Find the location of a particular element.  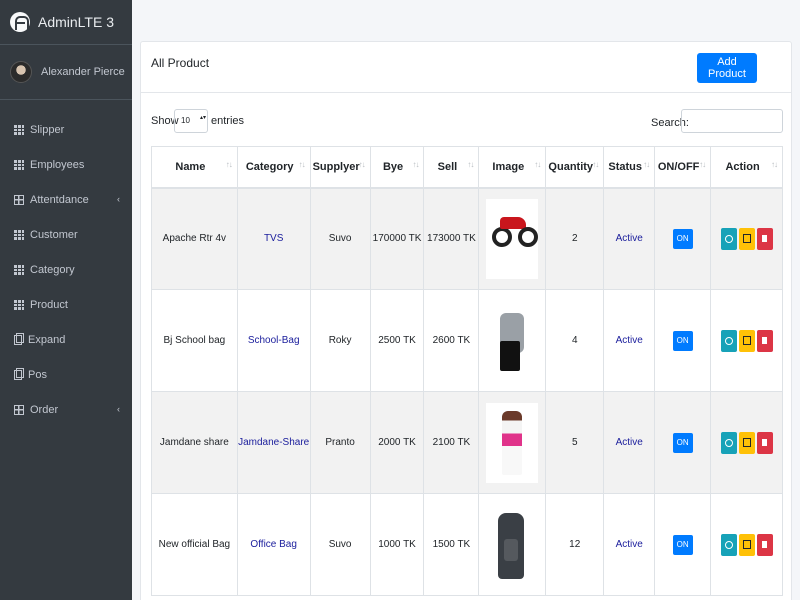

user-panel: Alexander Pierce is located at coordinates (66, 72).